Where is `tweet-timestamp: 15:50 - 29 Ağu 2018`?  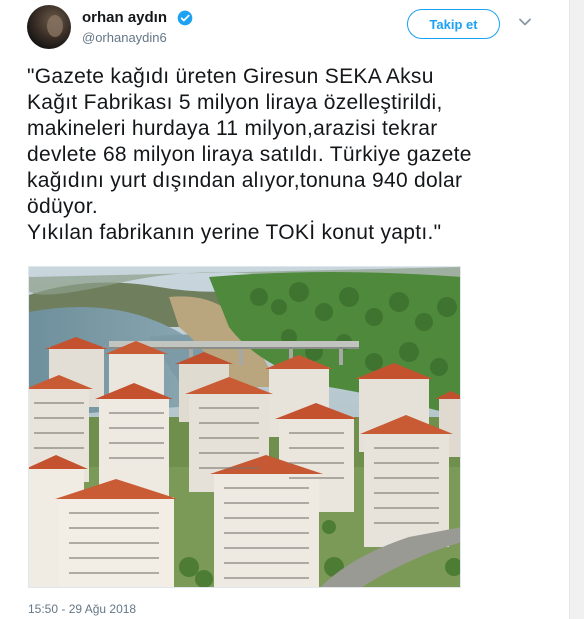
tweet-timestamp: 15:50 - 29 Ağu 2018 is located at coordinates (82, 609).